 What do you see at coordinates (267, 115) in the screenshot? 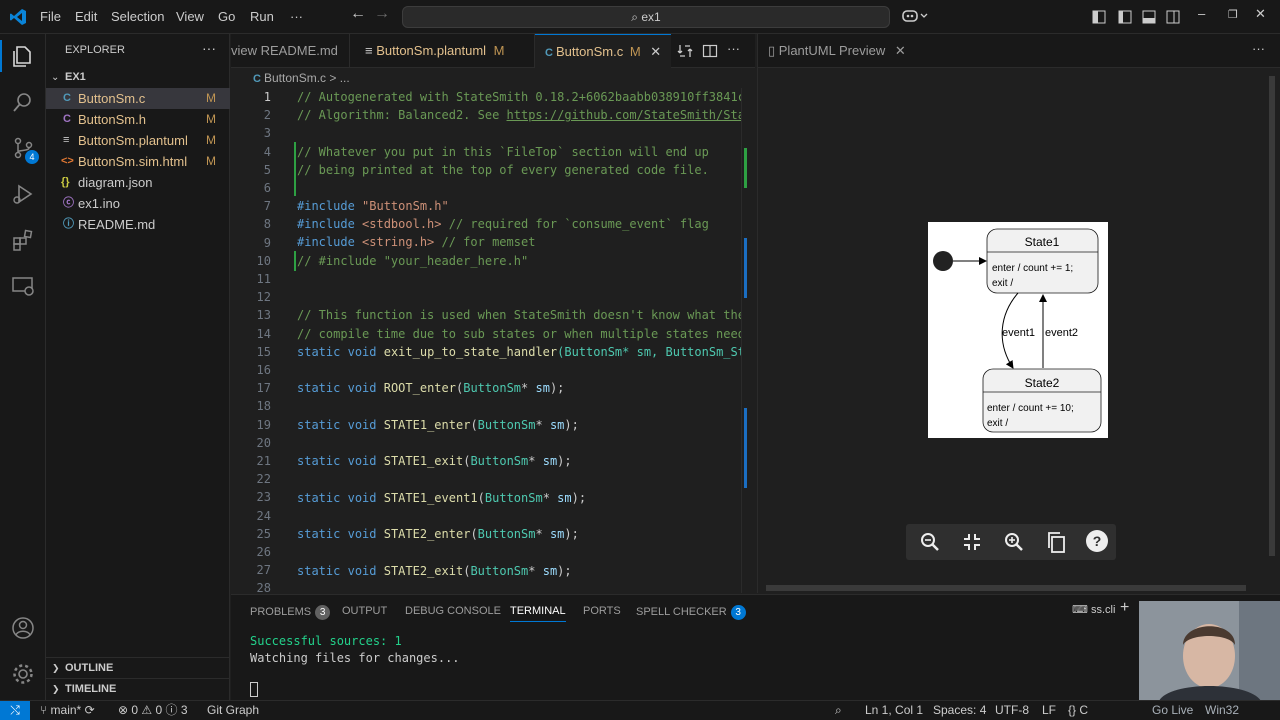
I see `line-number: 2` at bounding box center [267, 115].